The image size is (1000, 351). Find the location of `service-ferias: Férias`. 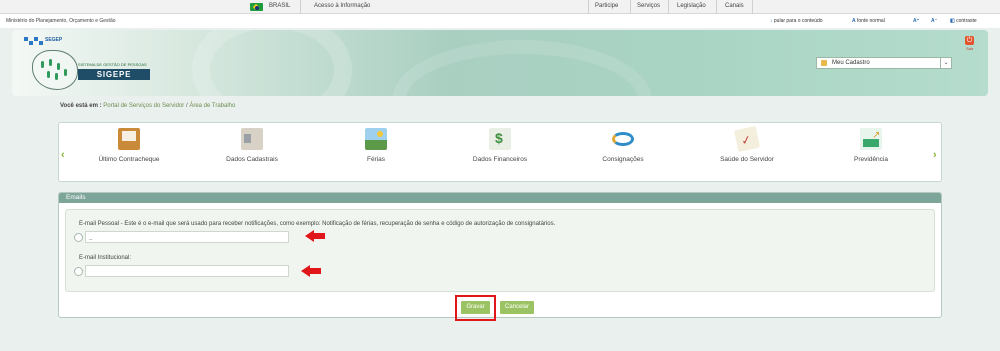

service-ferias: Férias is located at coordinates (376, 151).